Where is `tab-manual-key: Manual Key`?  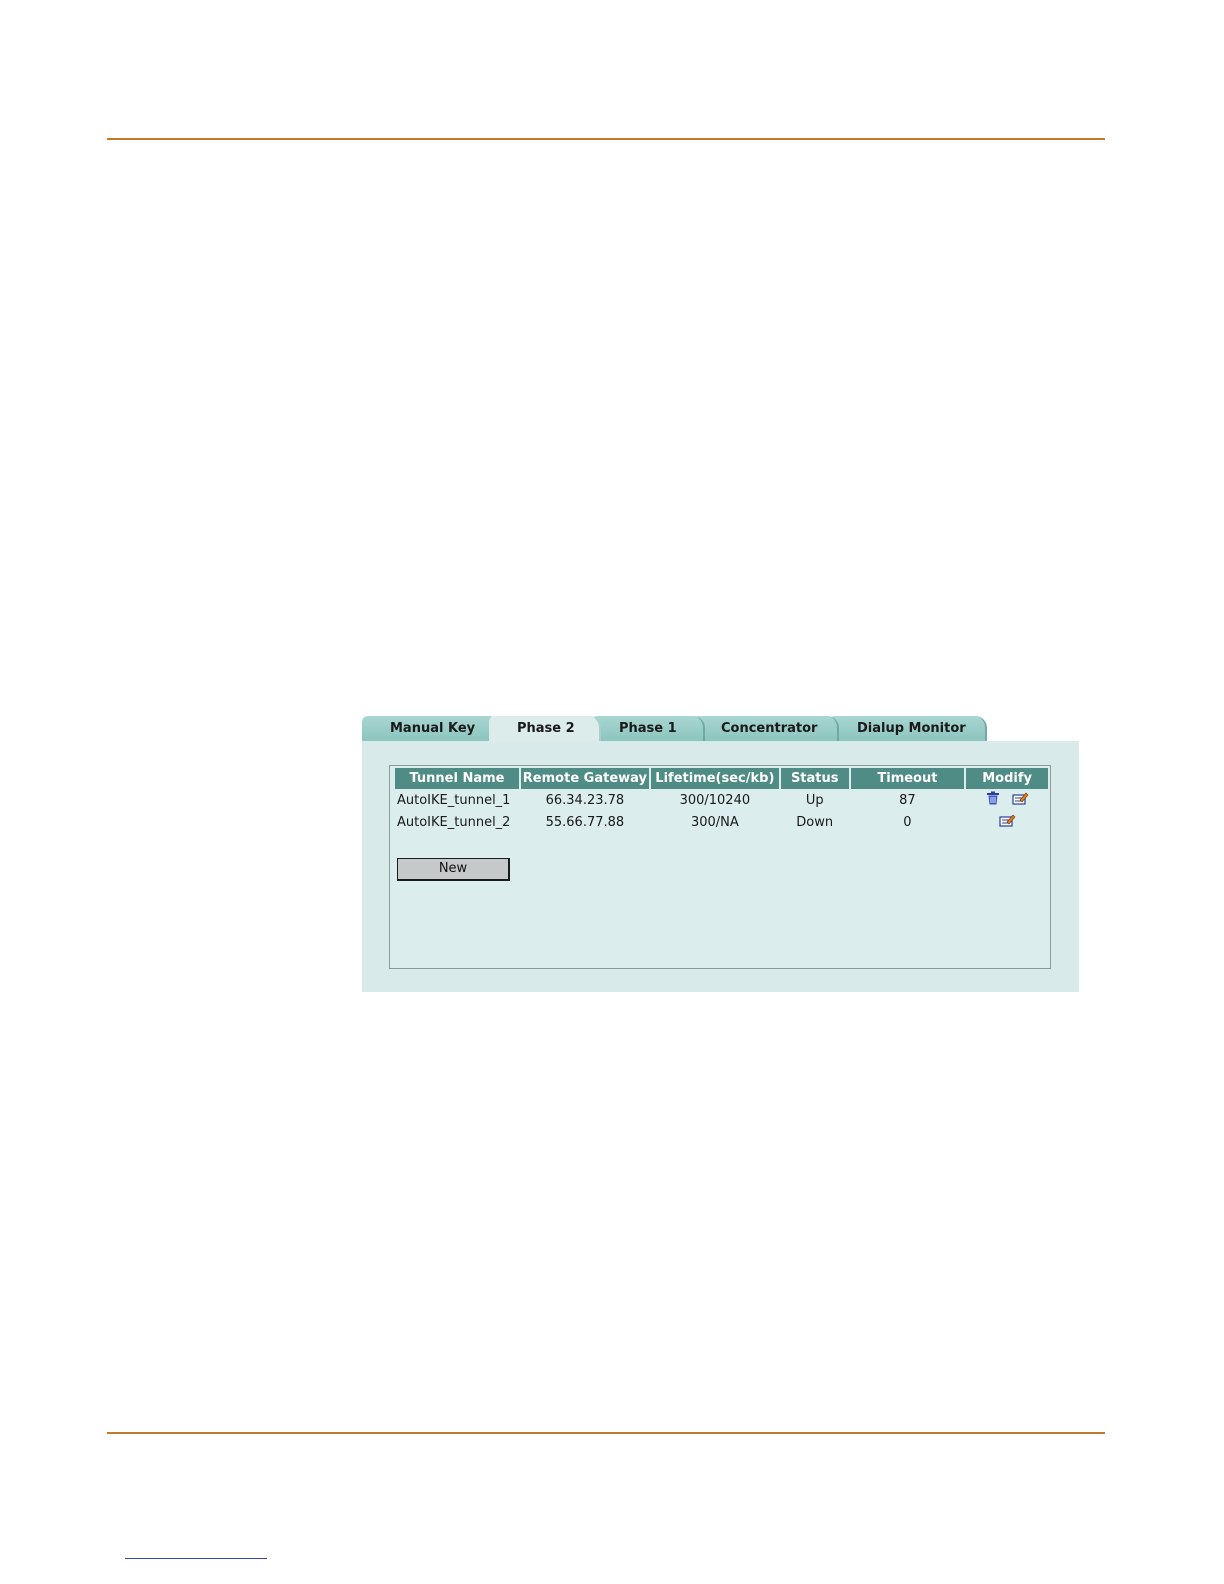
tab-manual-key: Manual Key is located at coordinates (431, 728).